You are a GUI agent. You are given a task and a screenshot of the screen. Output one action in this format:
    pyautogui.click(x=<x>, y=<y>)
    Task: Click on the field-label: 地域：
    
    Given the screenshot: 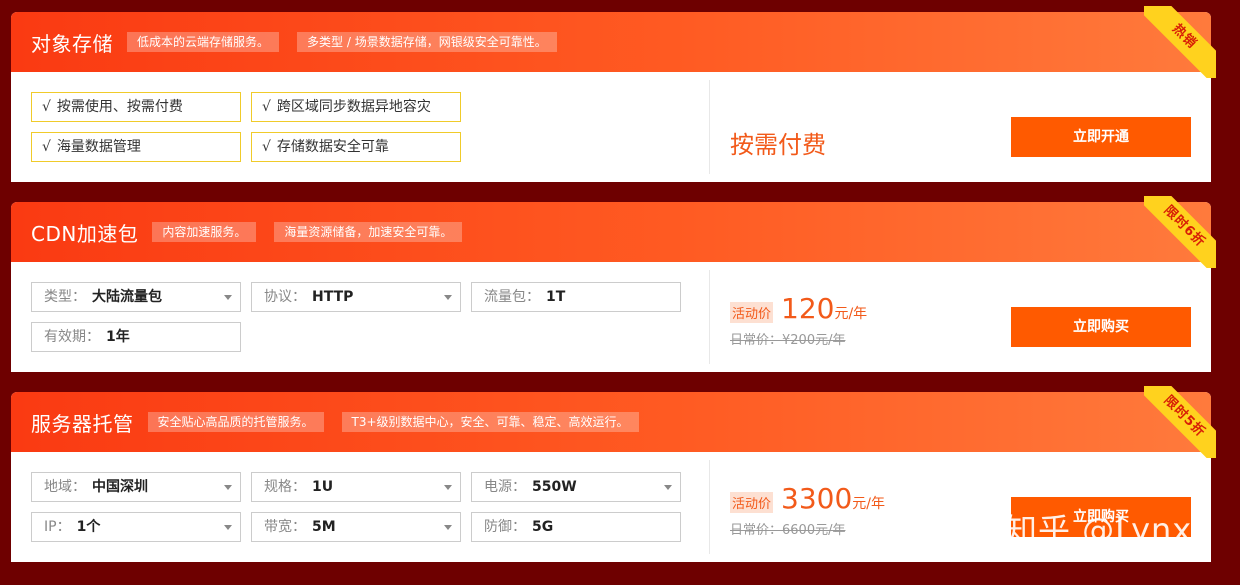 What is the action you would take?
    pyautogui.click(x=65, y=487)
    